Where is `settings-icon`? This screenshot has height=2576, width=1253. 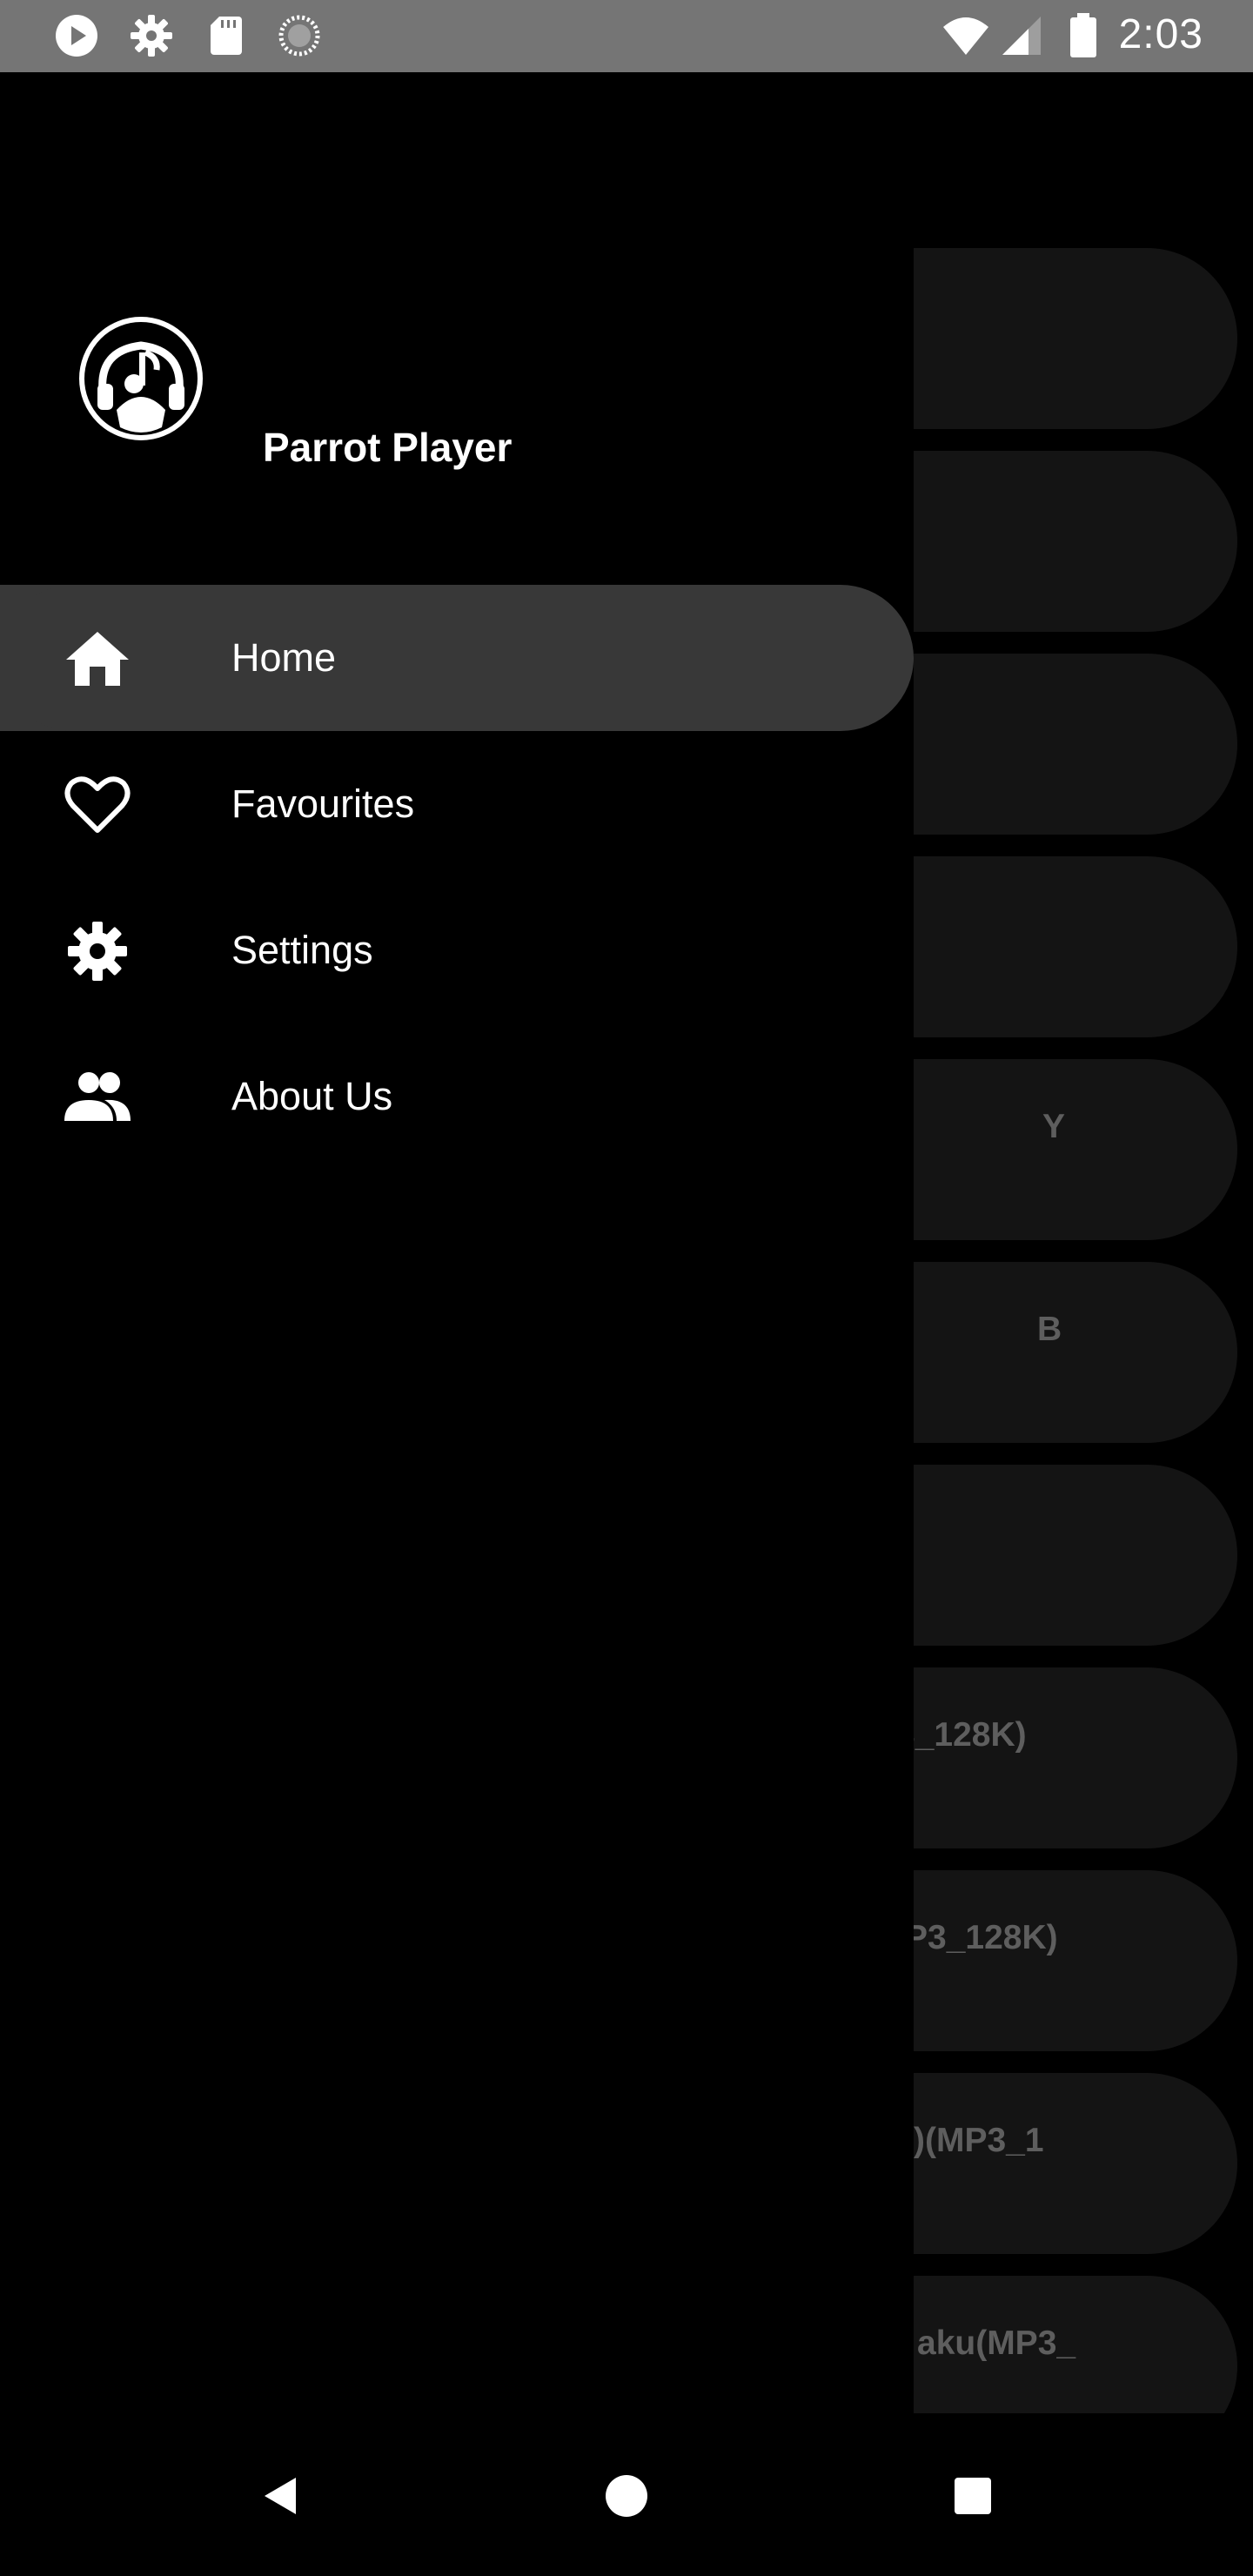 settings-icon is located at coordinates (151, 36).